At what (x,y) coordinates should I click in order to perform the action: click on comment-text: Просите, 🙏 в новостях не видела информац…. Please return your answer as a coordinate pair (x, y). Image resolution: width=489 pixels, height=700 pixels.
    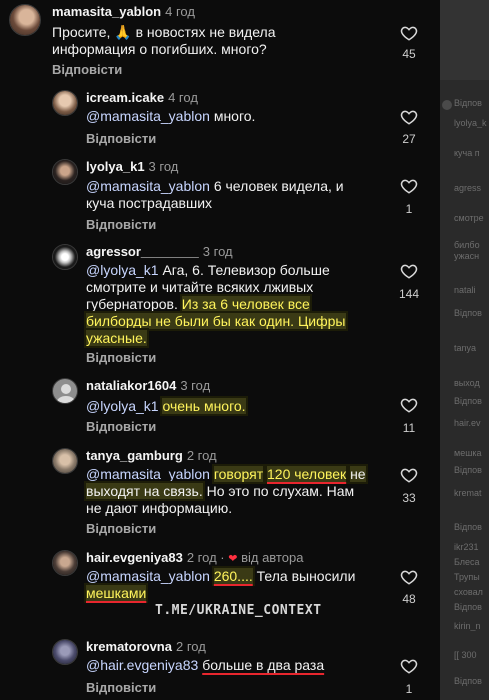
    Looking at the image, I should click on (202, 41).